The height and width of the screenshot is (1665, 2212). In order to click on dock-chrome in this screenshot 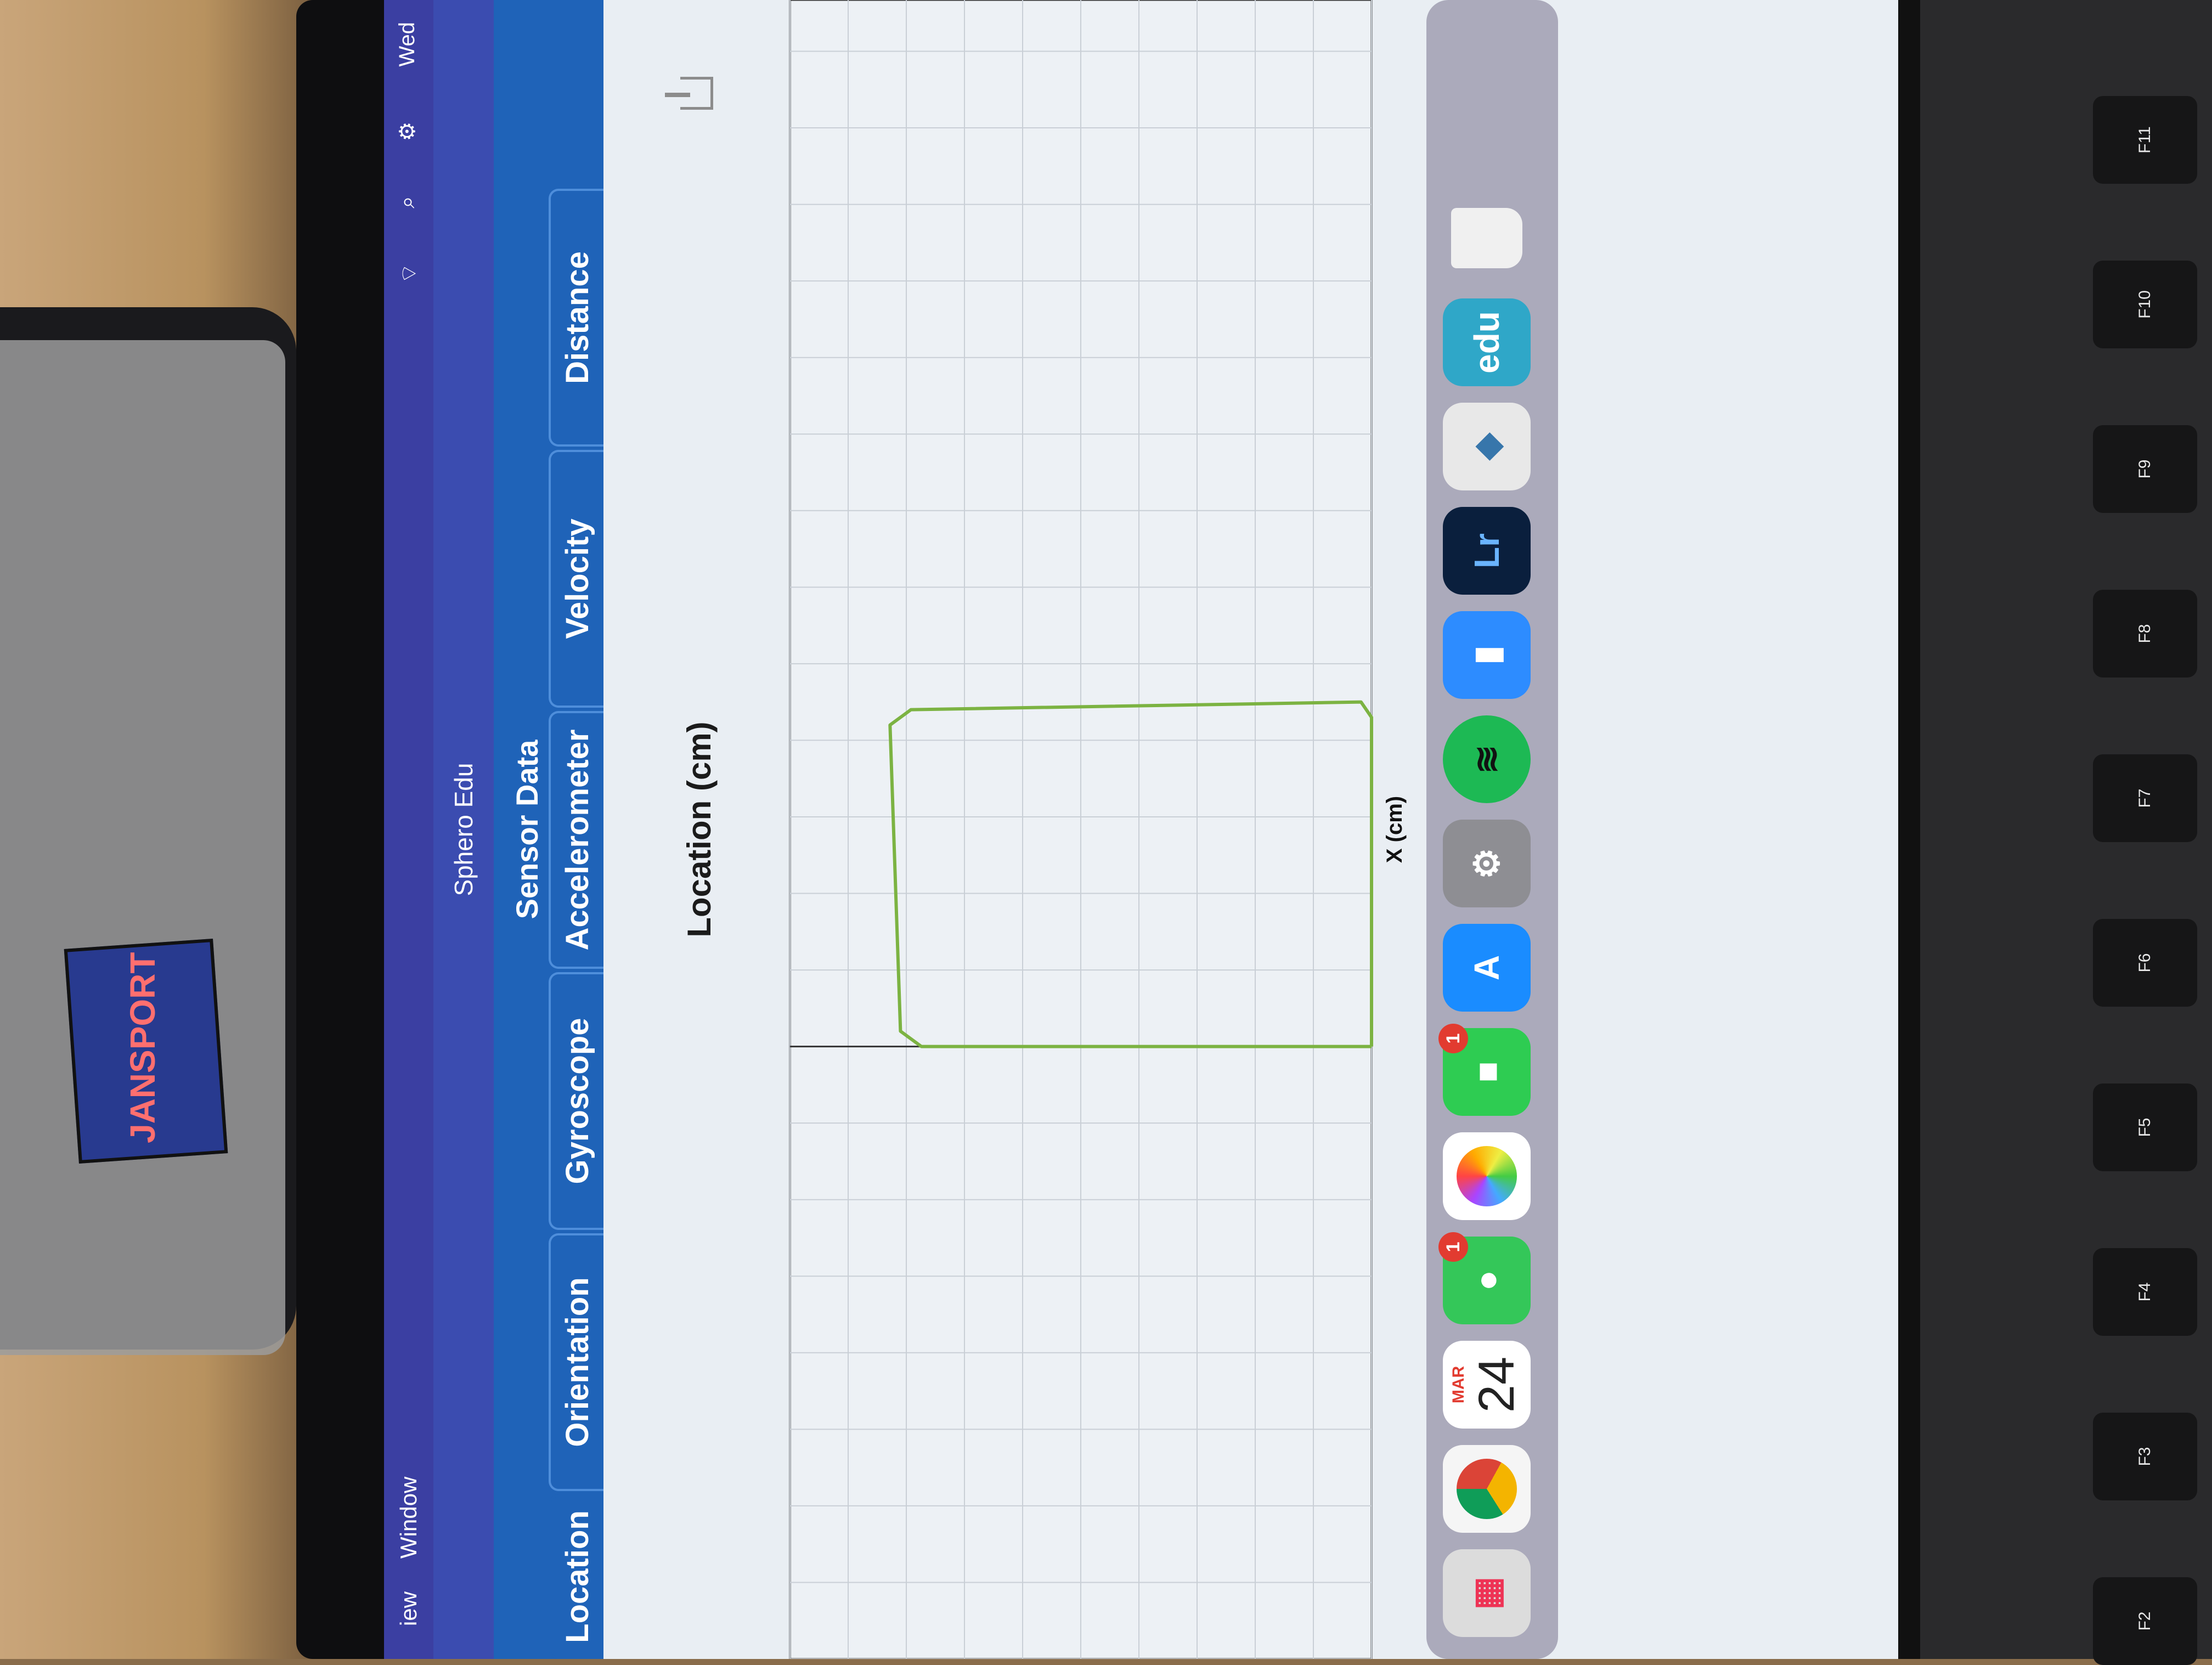, I will do `click(1487, 1489)`.